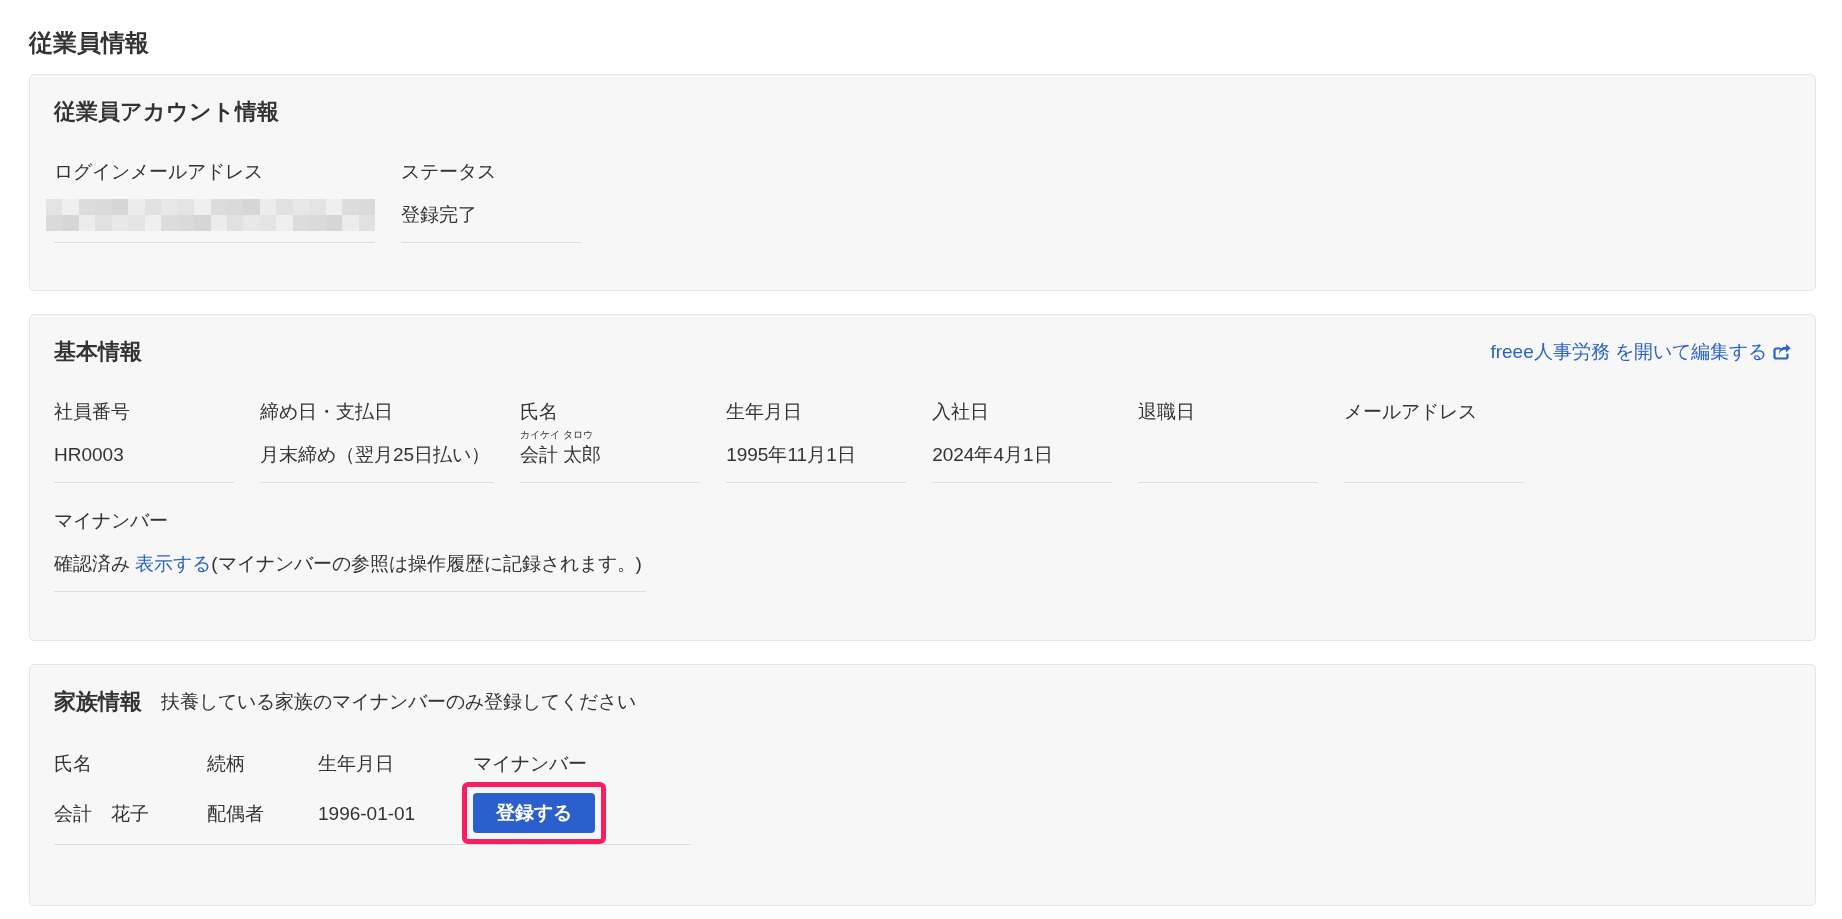 This screenshot has height=919, width=1842. I want to click on field-label: 入社日, so click(961, 412).